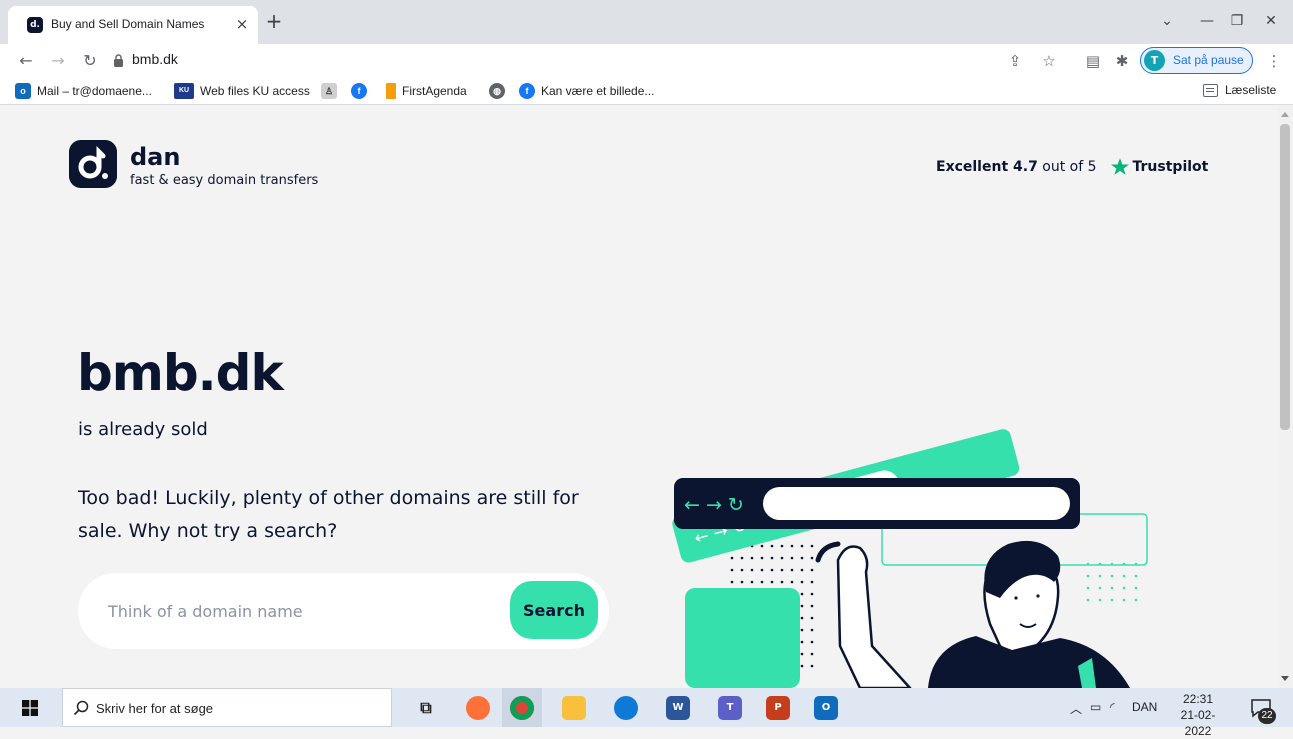 This screenshot has width=1293, height=739. Describe the element at coordinates (1210, 90) in the screenshot. I see `reading-list-icon` at that location.